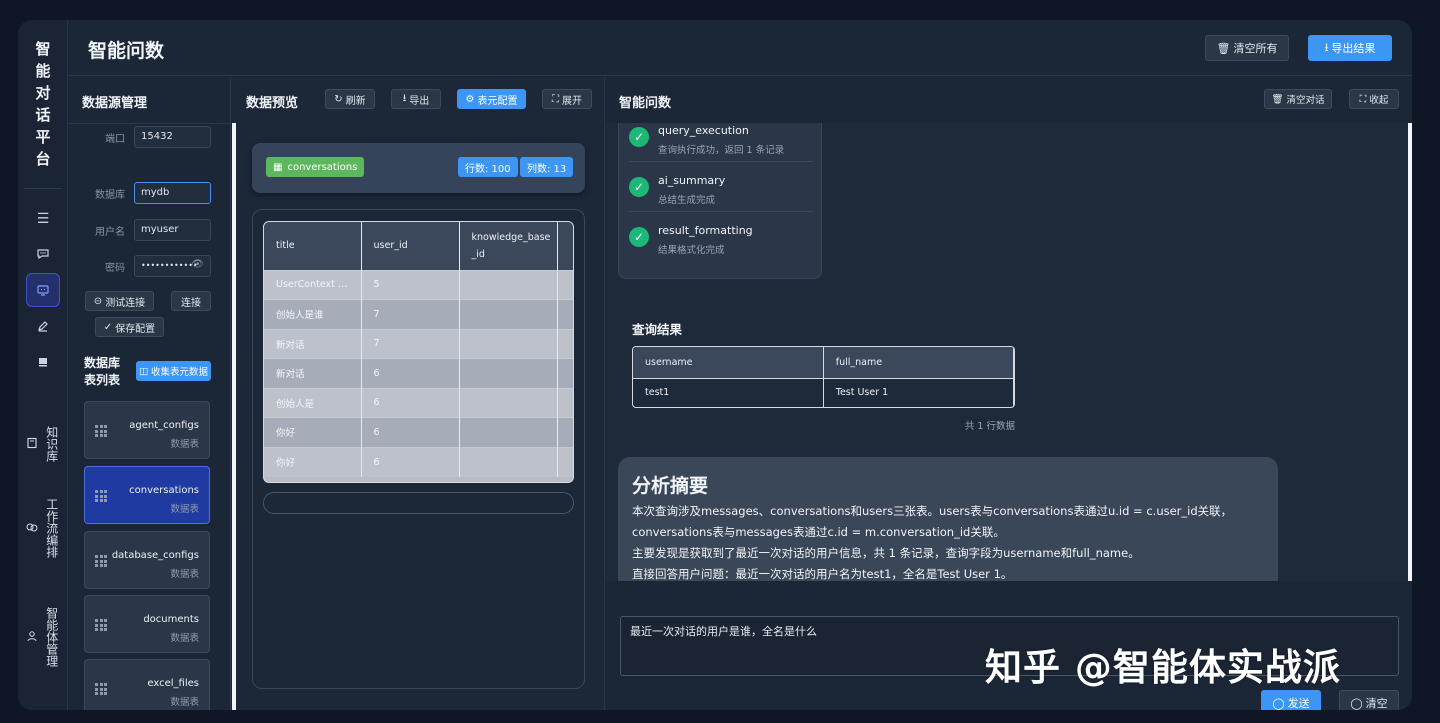 The height and width of the screenshot is (723, 1440). I want to click on cell: 7, so click(410, 314).